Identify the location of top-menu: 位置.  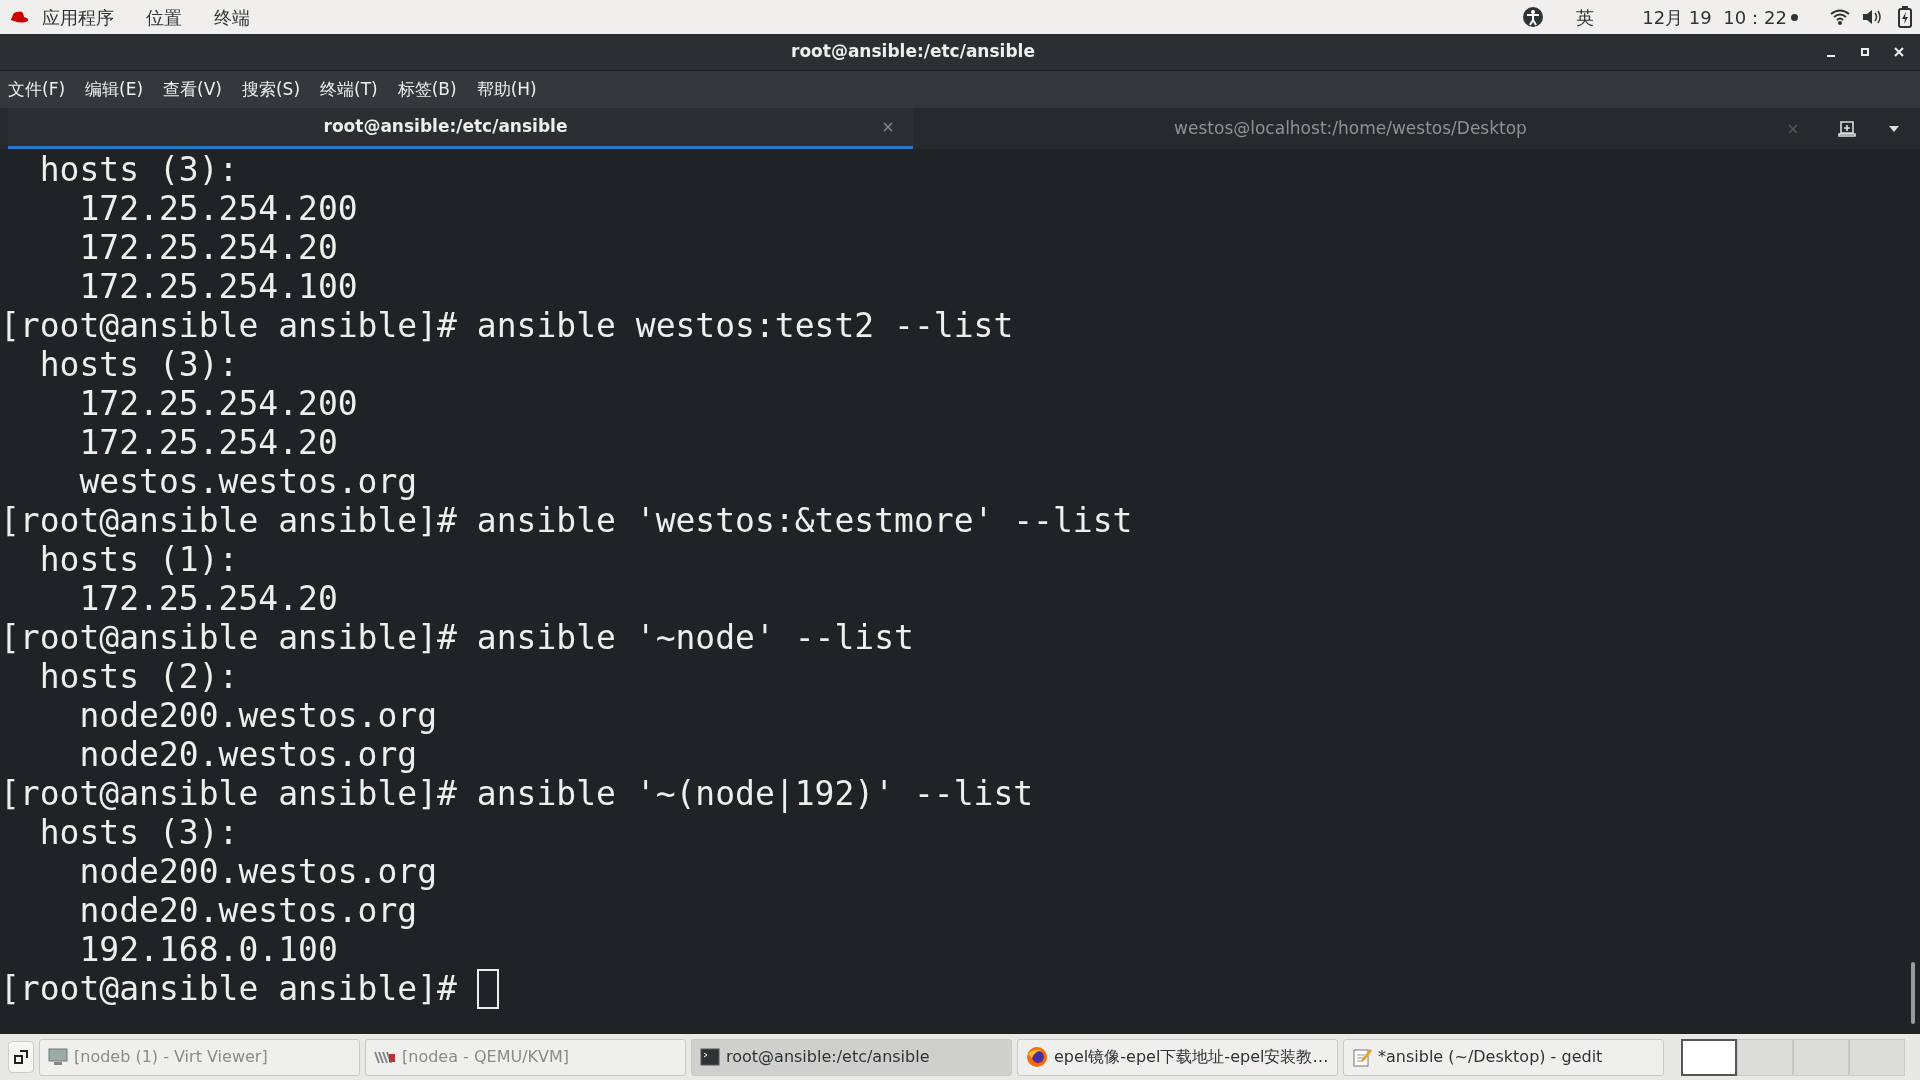
(164, 17).